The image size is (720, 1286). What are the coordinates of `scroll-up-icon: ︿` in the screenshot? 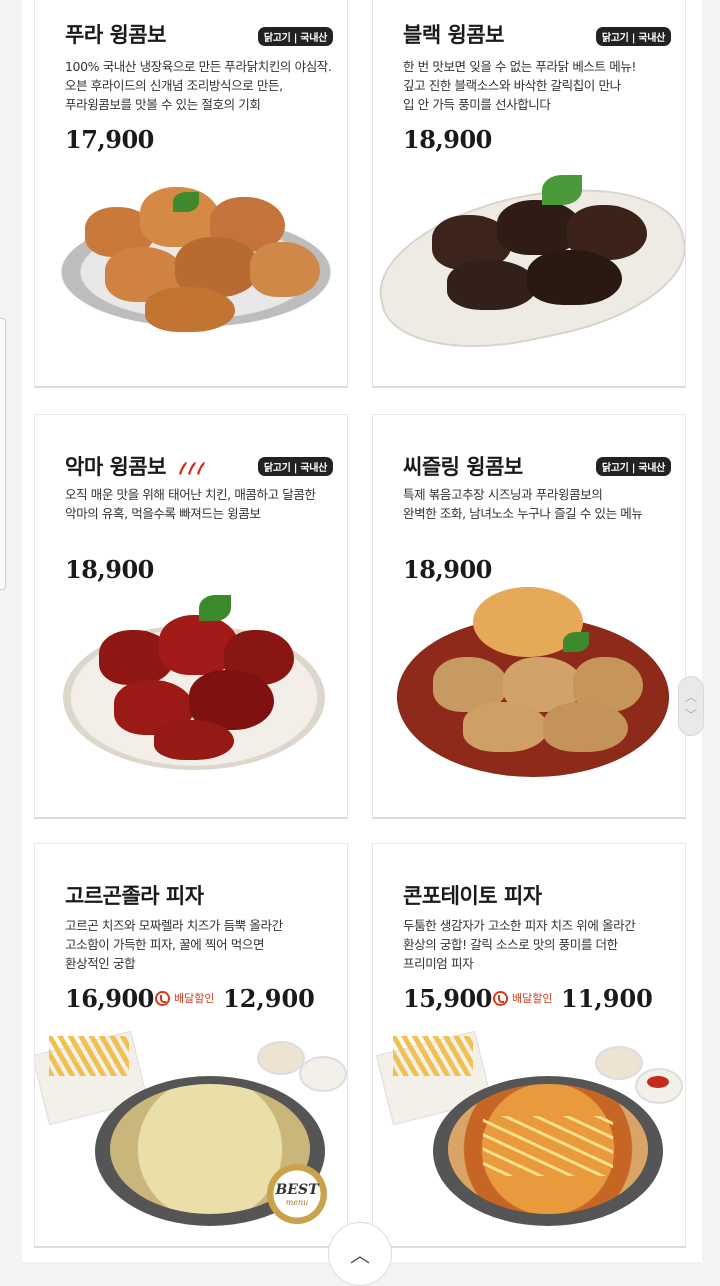 It's located at (691, 697).